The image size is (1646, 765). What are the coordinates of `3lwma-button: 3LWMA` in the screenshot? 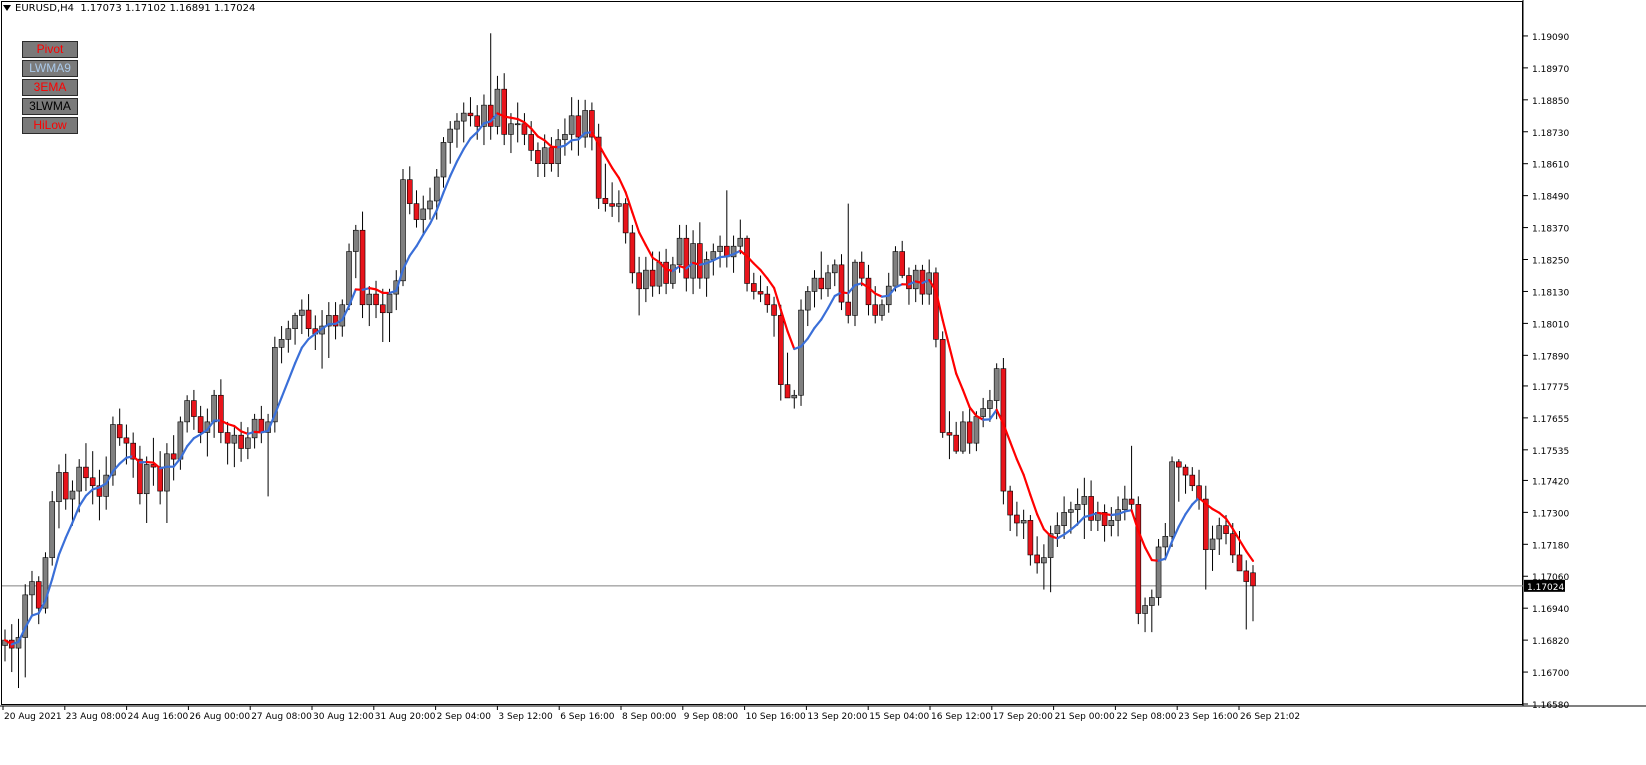 It's located at (50, 106).